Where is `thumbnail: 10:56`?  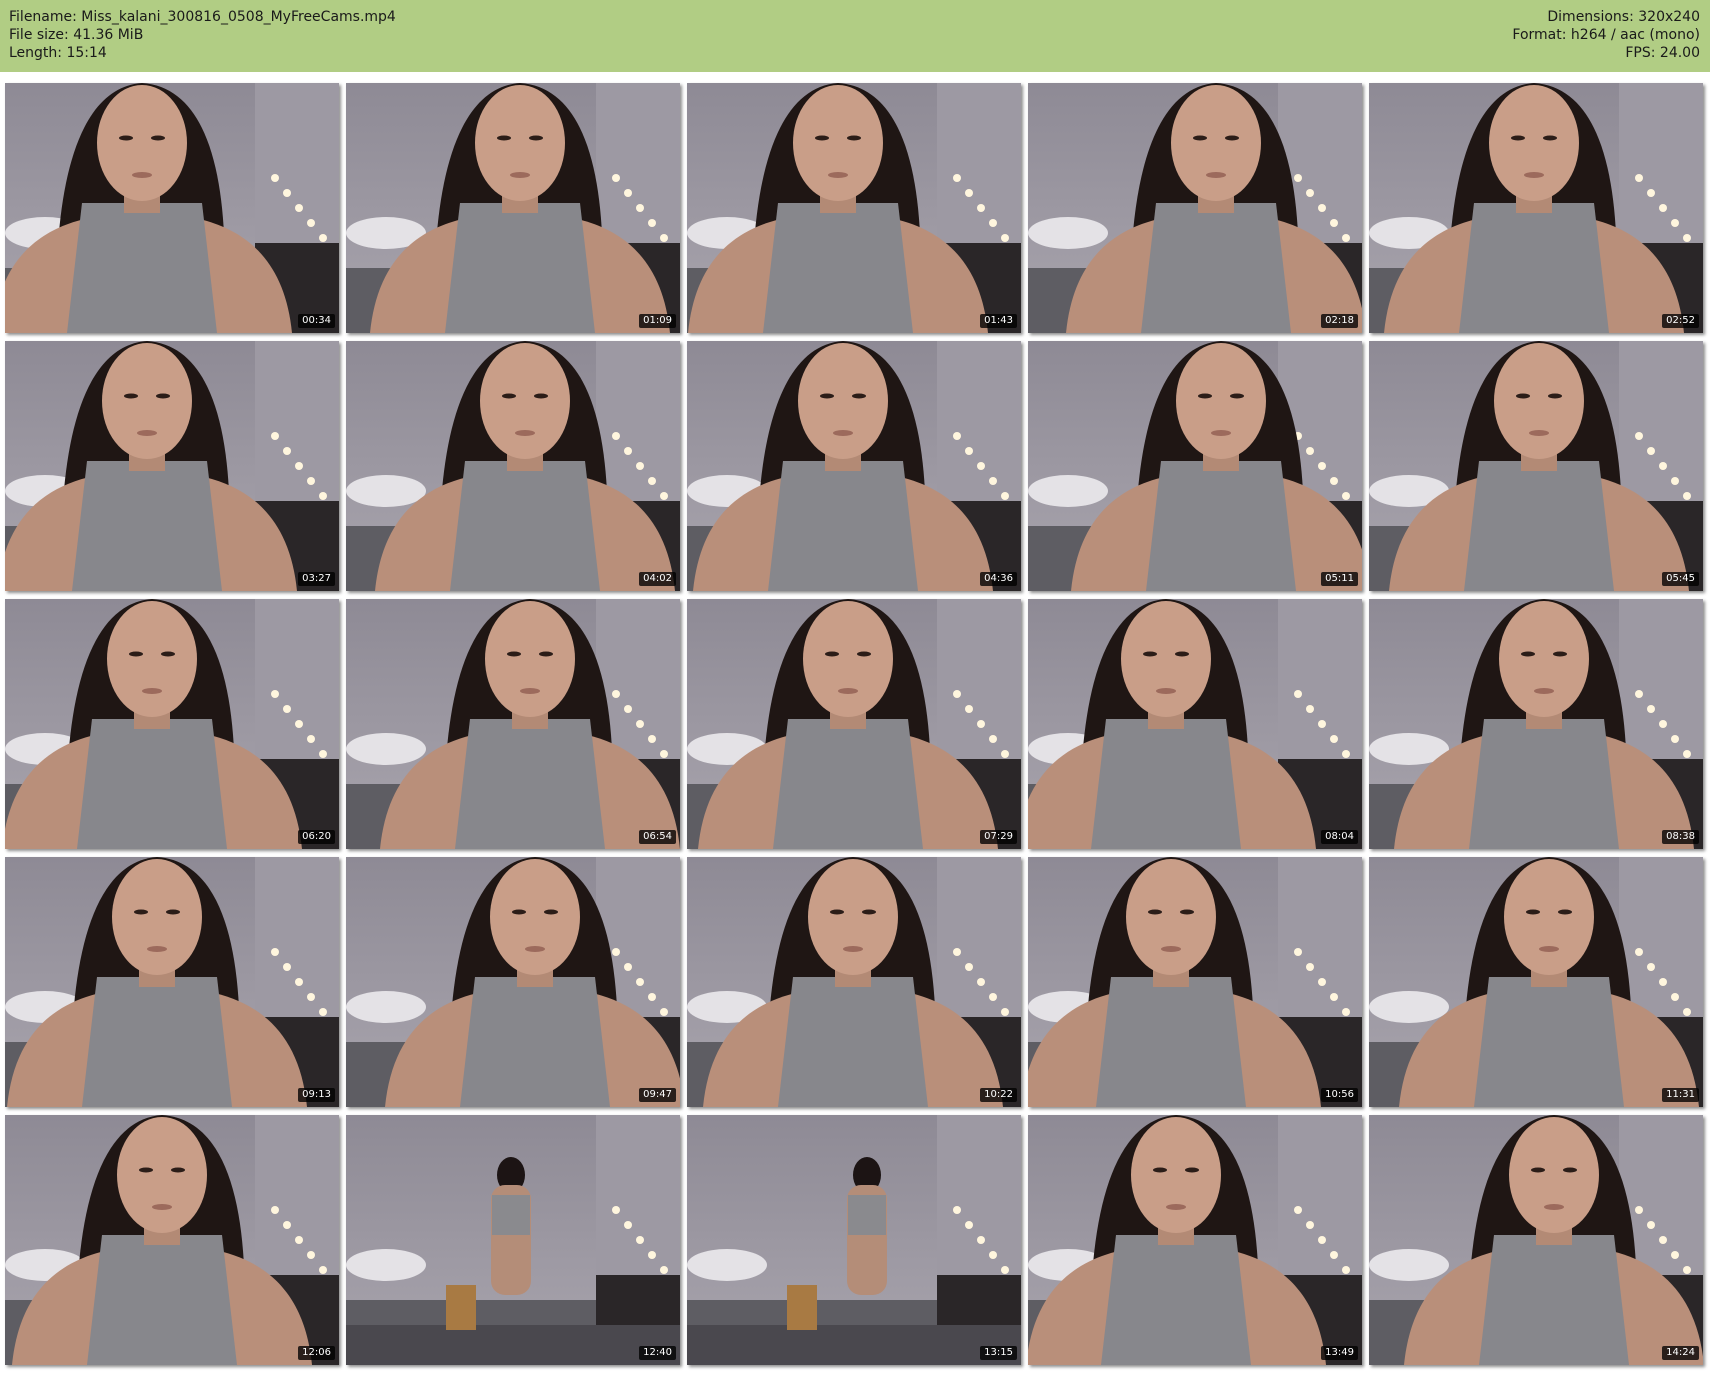
thumbnail: 10:56 is located at coordinates (1195, 982).